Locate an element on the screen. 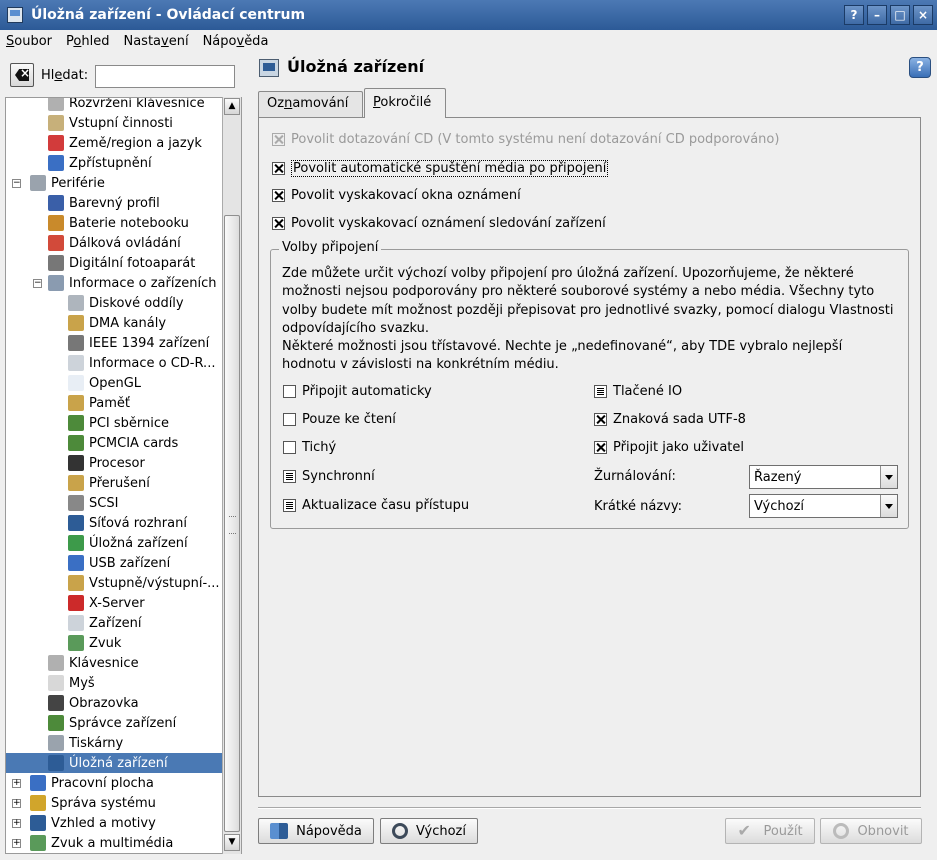 The height and width of the screenshot is (860, 937). mount-auto-checkbox: Připojit automaticky is located at coordinates (357, 391).